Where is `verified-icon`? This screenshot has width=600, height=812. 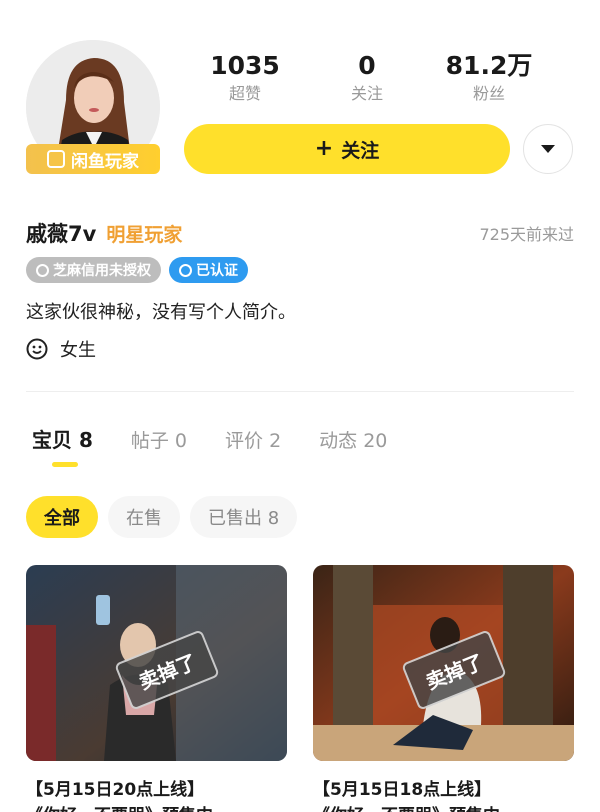 verified-icon is located at coordinates (185, 270).